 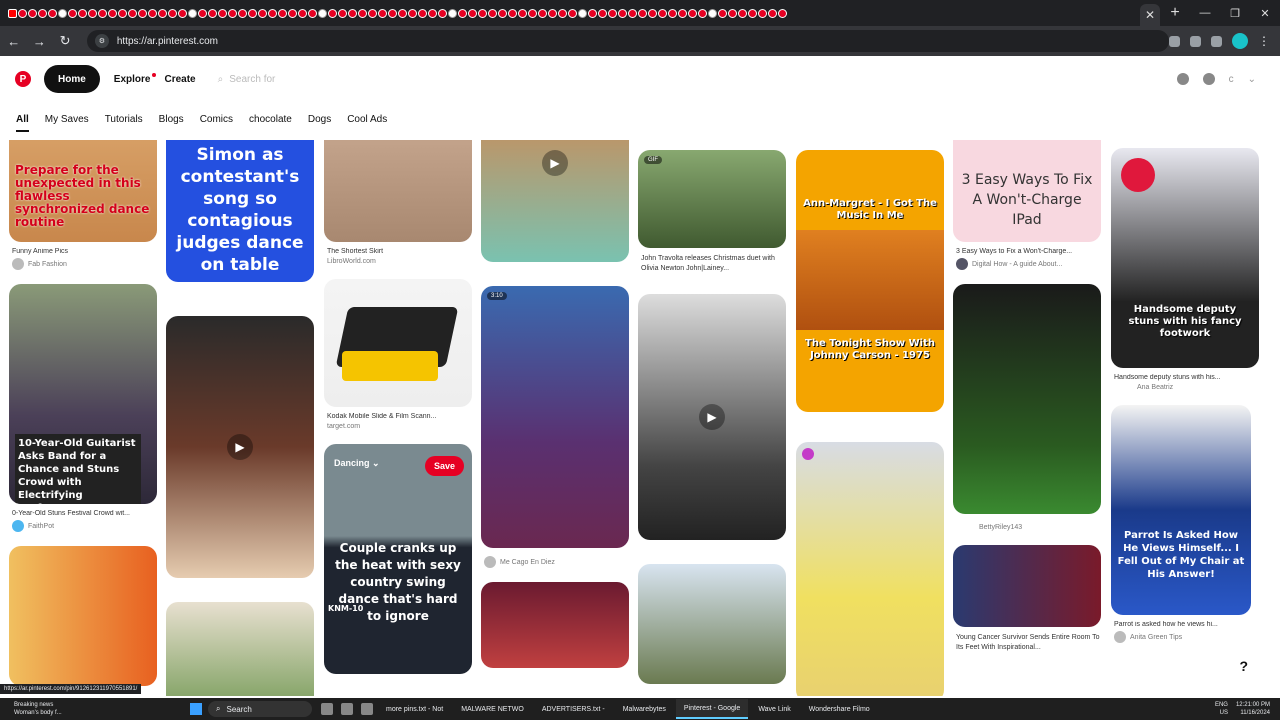 I want to click on create-link: Create, so click(x=179, y=79).